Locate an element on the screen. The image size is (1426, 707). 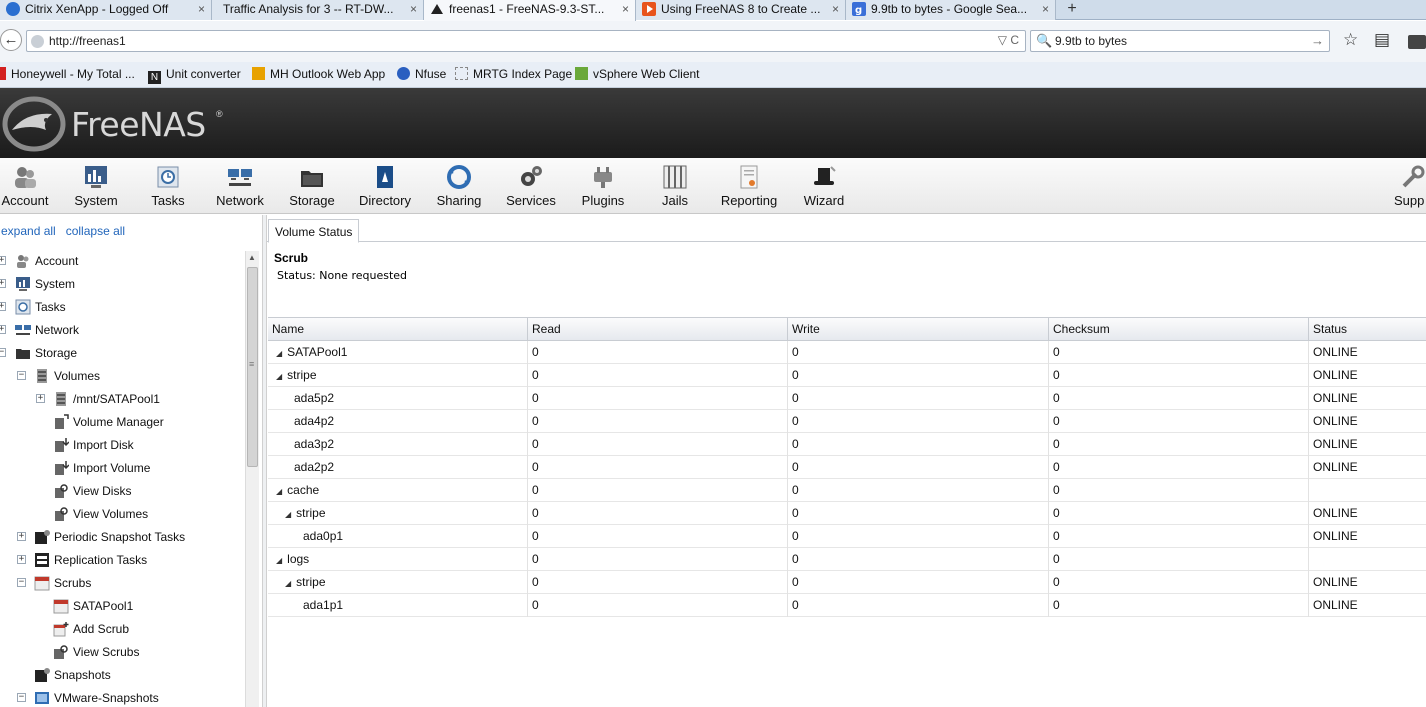
toolbar-storage: Storage is located at coordinates (312, 186).